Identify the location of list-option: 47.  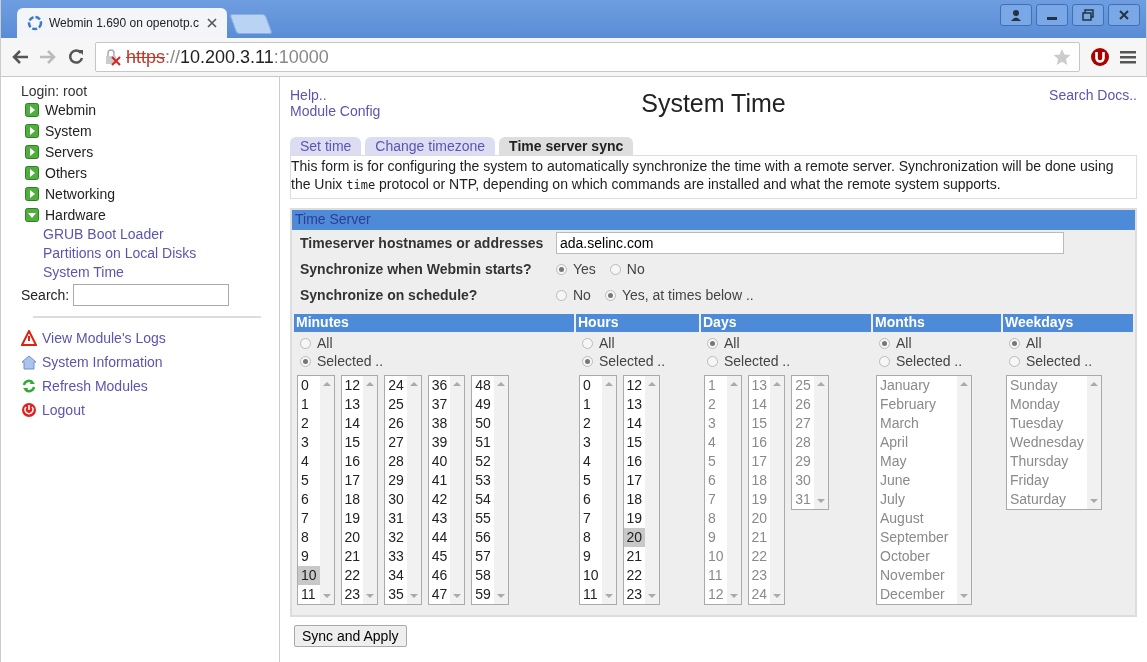
(439, 594).